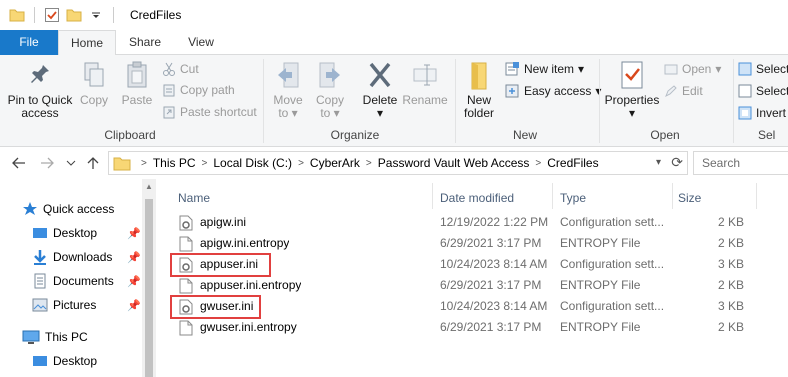 The image size is (788, 377). Describe the element at coordinates (89, 233) in the screenshot. I see `nav-desktop: Desktop 📌` at that location.